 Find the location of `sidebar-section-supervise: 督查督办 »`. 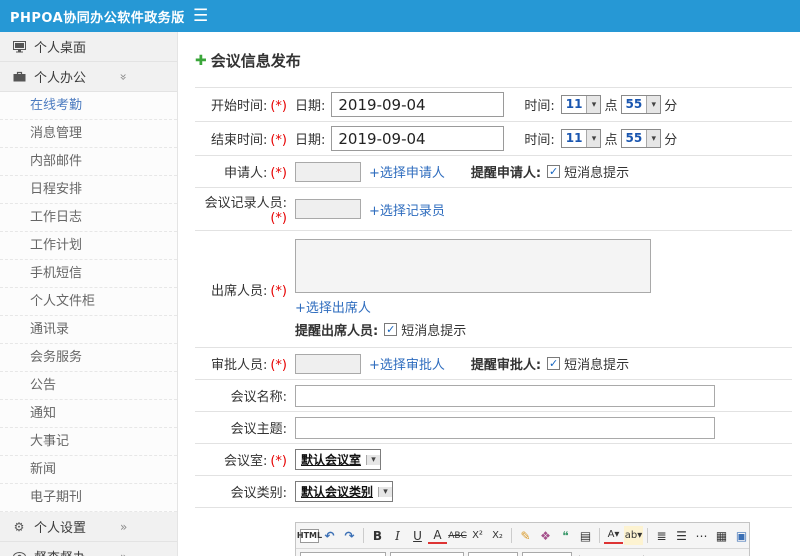

sidebar-section-supervise: 督查督办 » is located at coordinates (88, 549).